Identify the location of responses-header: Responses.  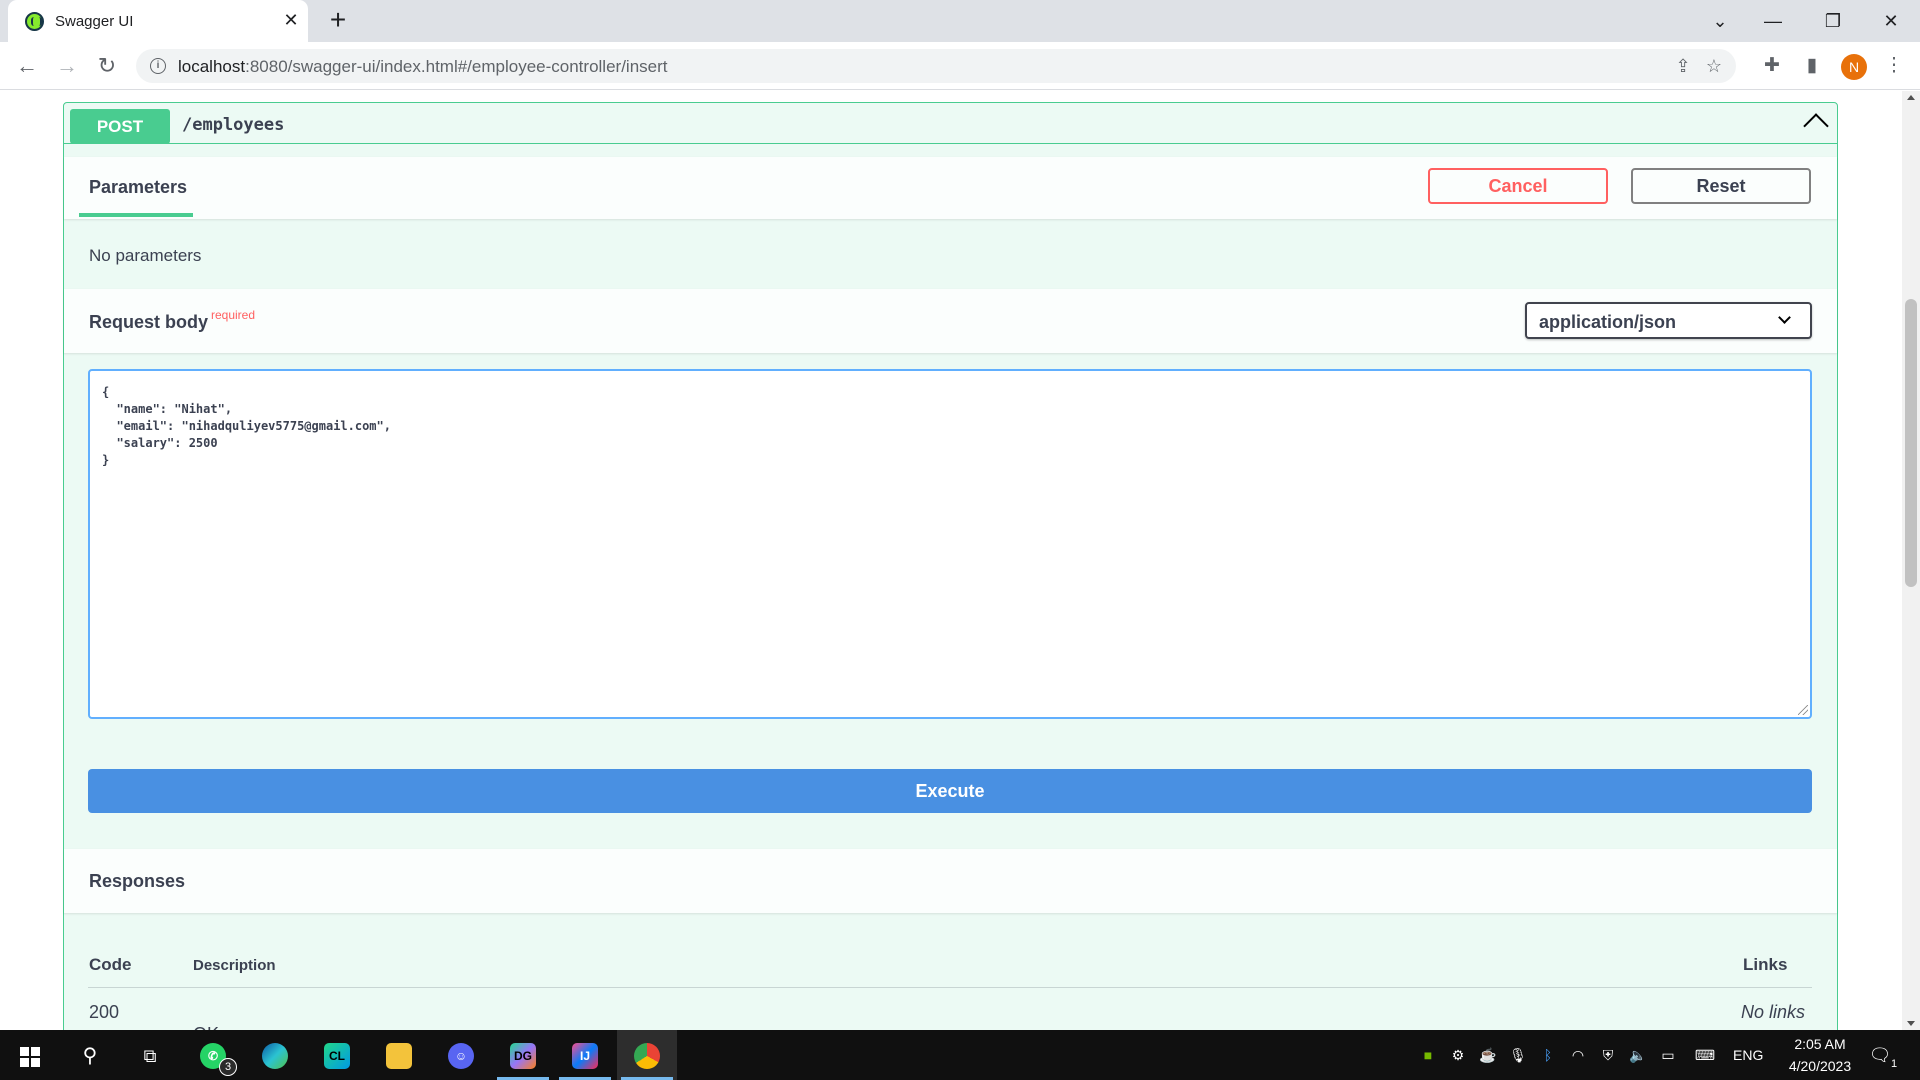
(950, 881).